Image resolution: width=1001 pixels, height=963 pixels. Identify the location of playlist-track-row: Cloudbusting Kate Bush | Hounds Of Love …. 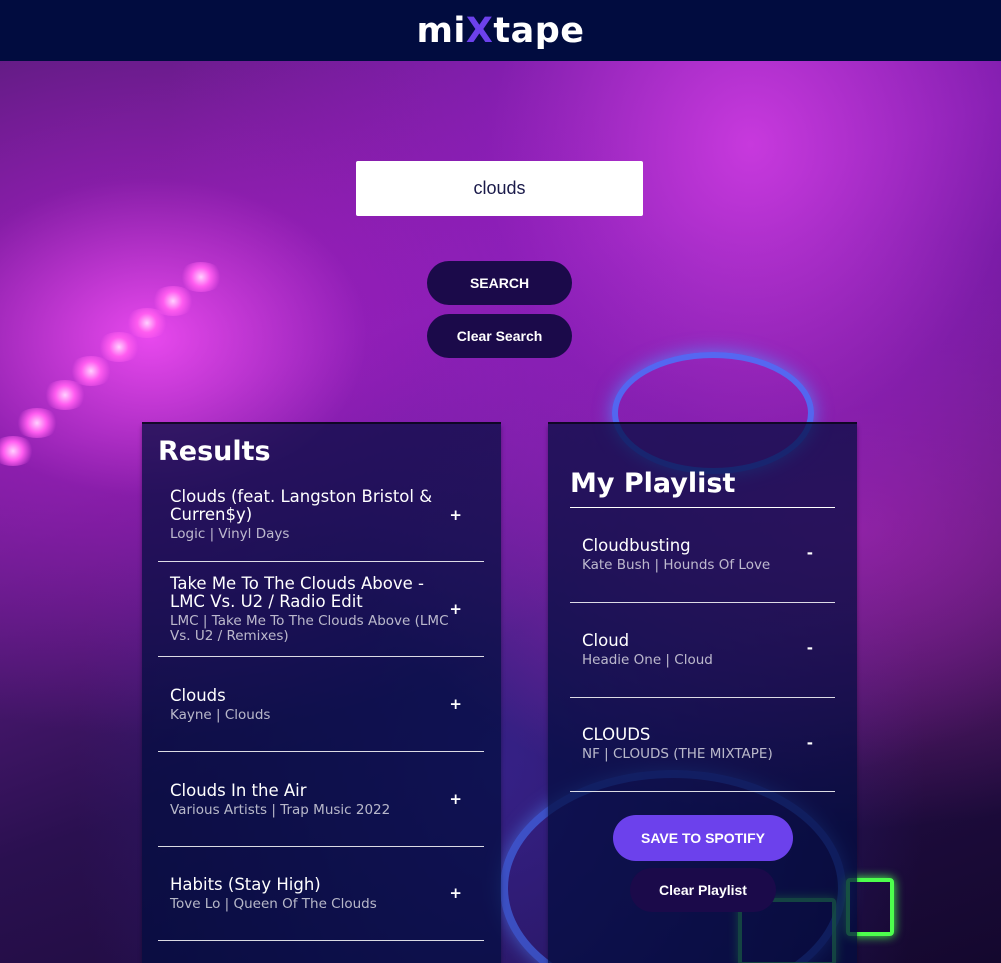
(702, 555).